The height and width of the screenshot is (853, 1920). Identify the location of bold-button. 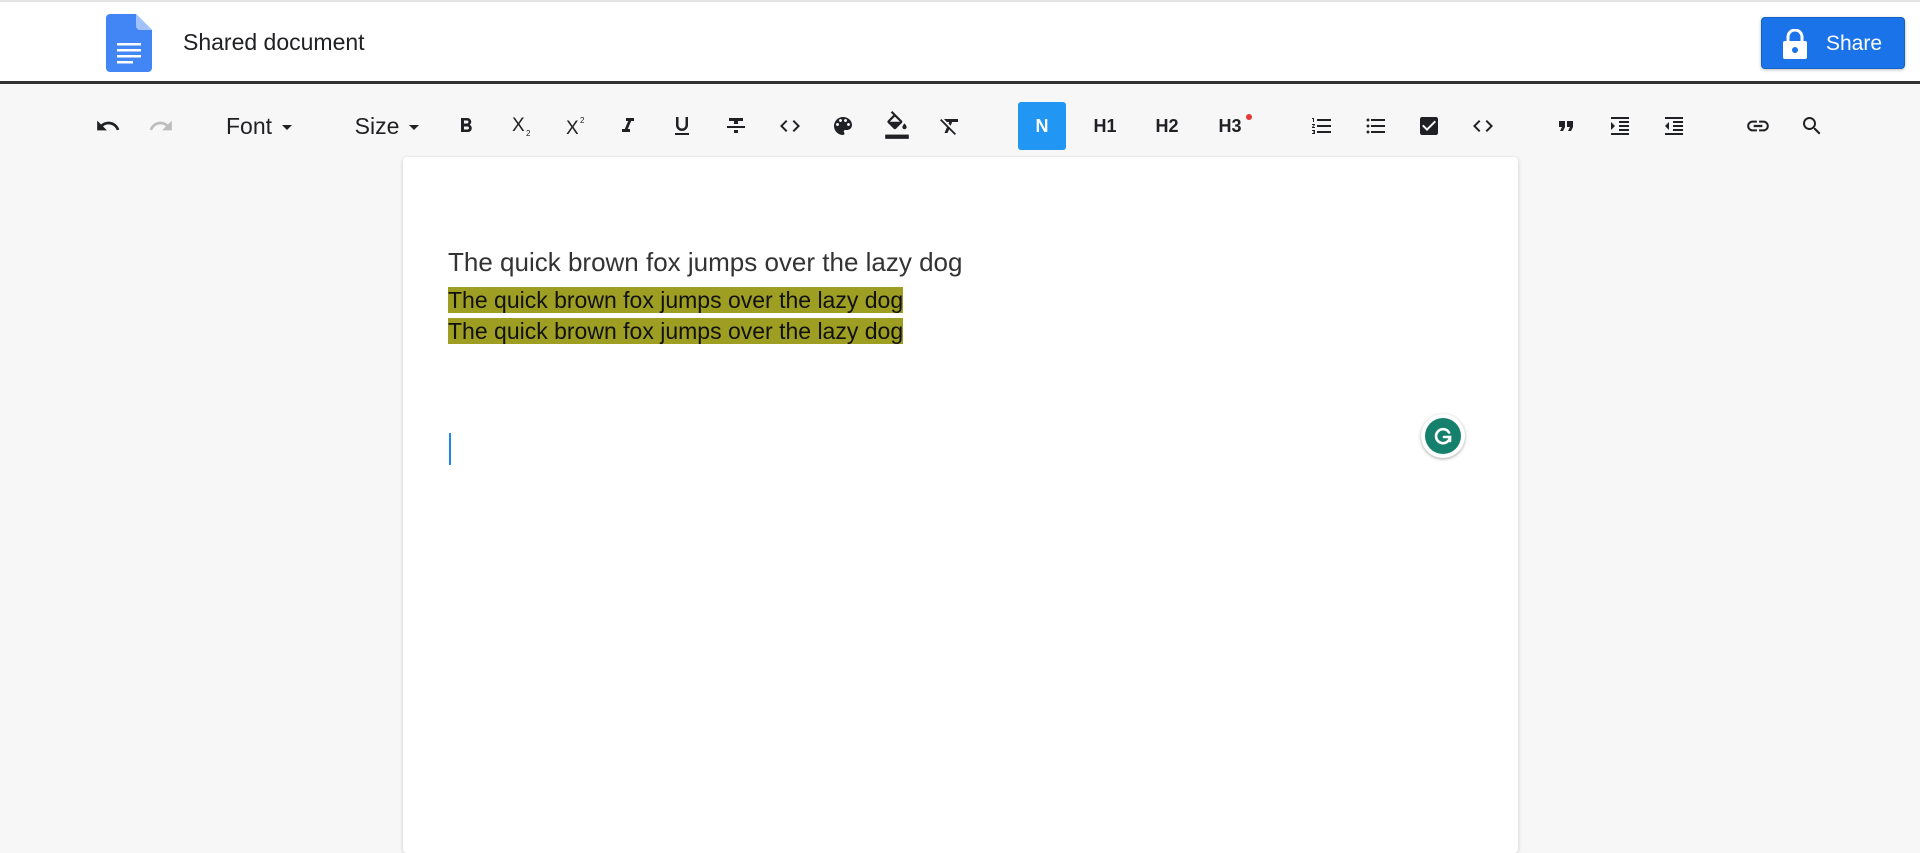
(466, 126).